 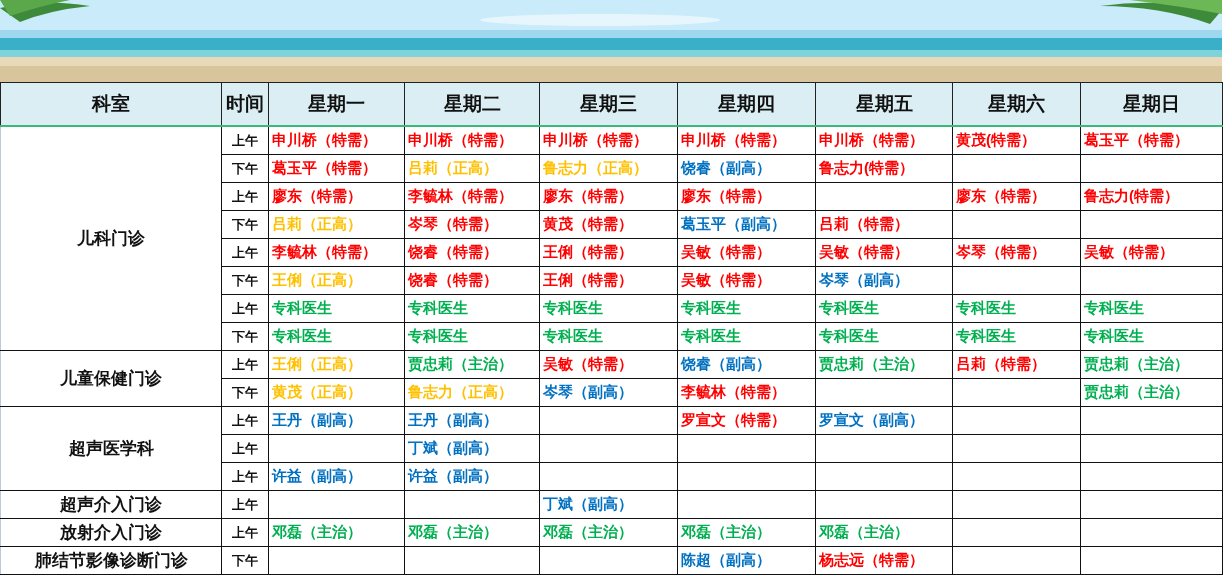 What do you see at coordinates (336, 392) in the screenshot?
I see `doctor-cell: 黄茂（正高）` at bounding box center [336, 392].